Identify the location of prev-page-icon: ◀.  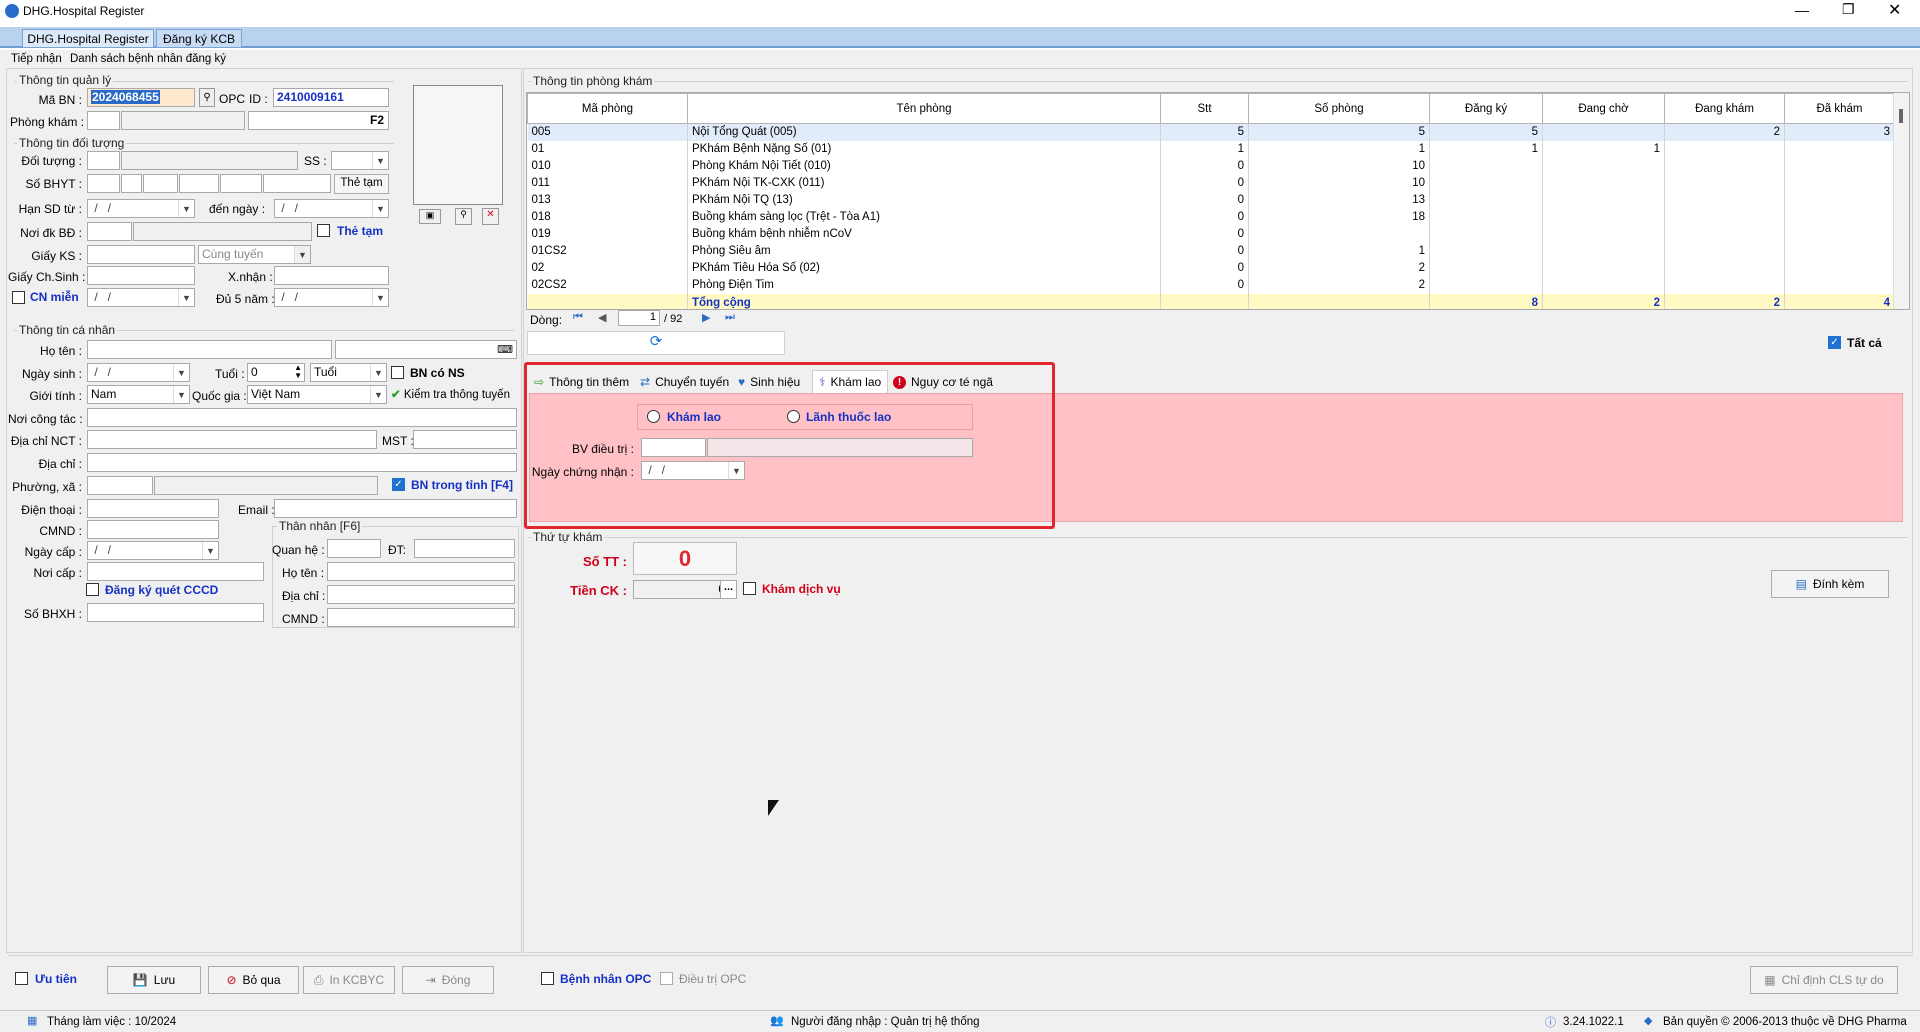
(602, 317).